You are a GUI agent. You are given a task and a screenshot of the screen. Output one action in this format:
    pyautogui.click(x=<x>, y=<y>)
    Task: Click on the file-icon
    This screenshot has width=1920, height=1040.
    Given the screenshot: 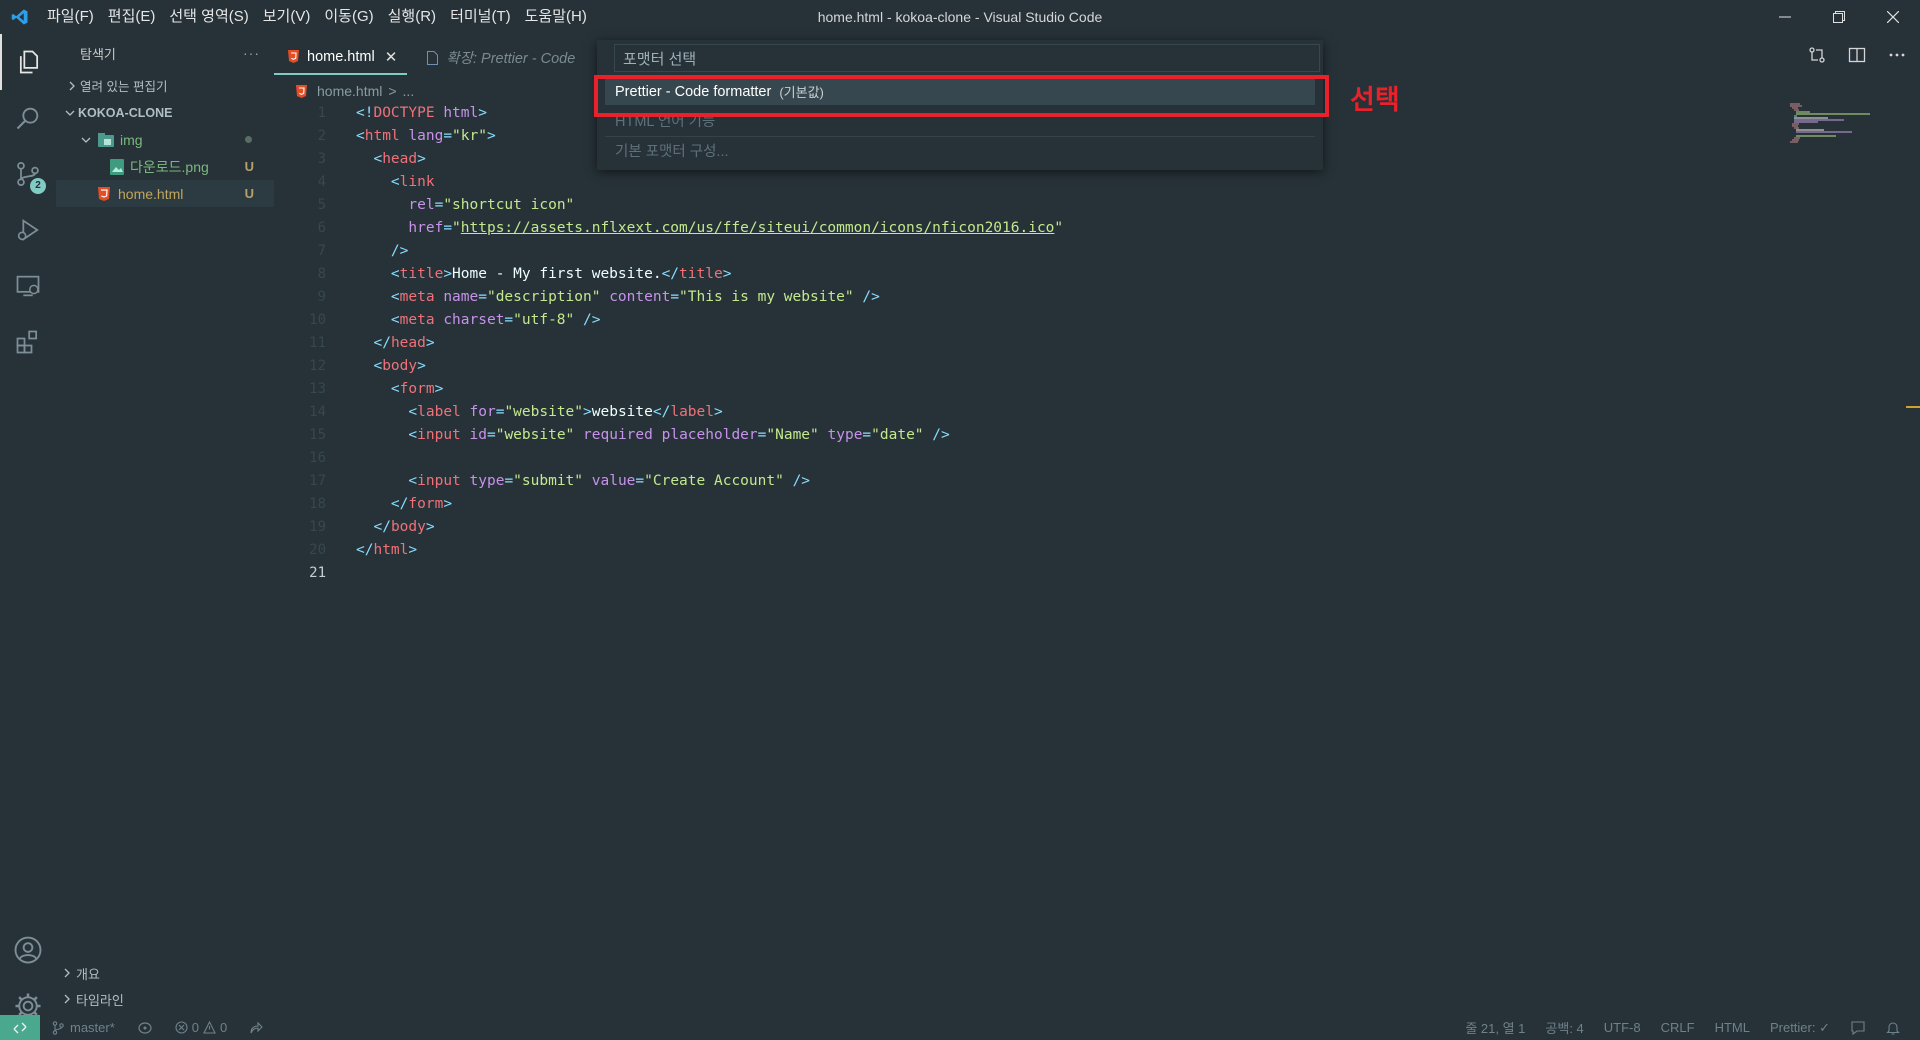 What is the action you would take?
    pyautogui.click(x=433, y=57)
    